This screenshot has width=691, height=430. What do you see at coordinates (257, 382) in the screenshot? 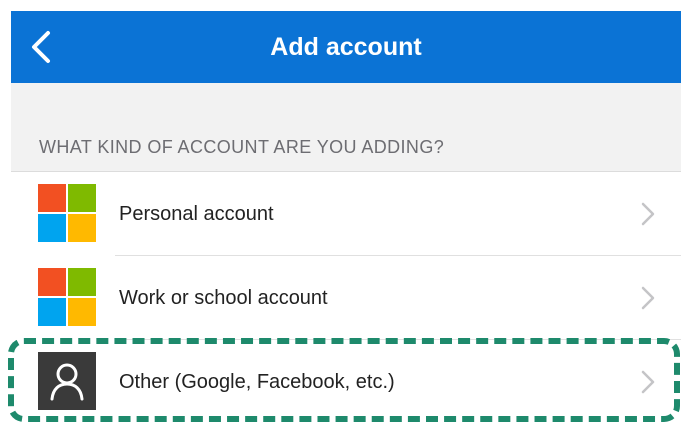
I see `list-item-label: Other (Google, Facebook, etc.)` at bounding box center [257, 382].